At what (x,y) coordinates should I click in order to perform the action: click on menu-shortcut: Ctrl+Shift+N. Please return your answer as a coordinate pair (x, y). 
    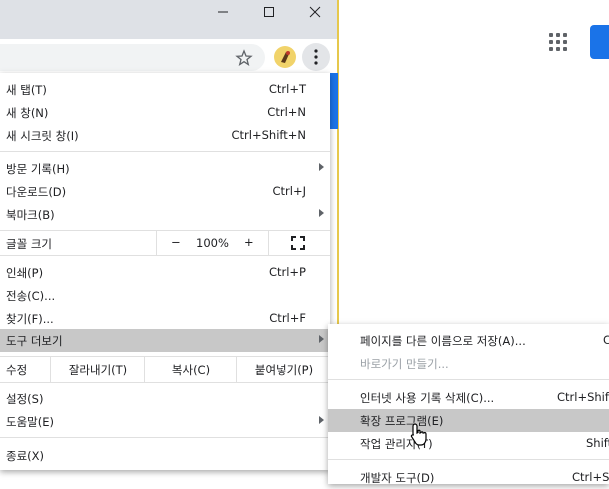
    Looking at the image, I should click on (268, 135).